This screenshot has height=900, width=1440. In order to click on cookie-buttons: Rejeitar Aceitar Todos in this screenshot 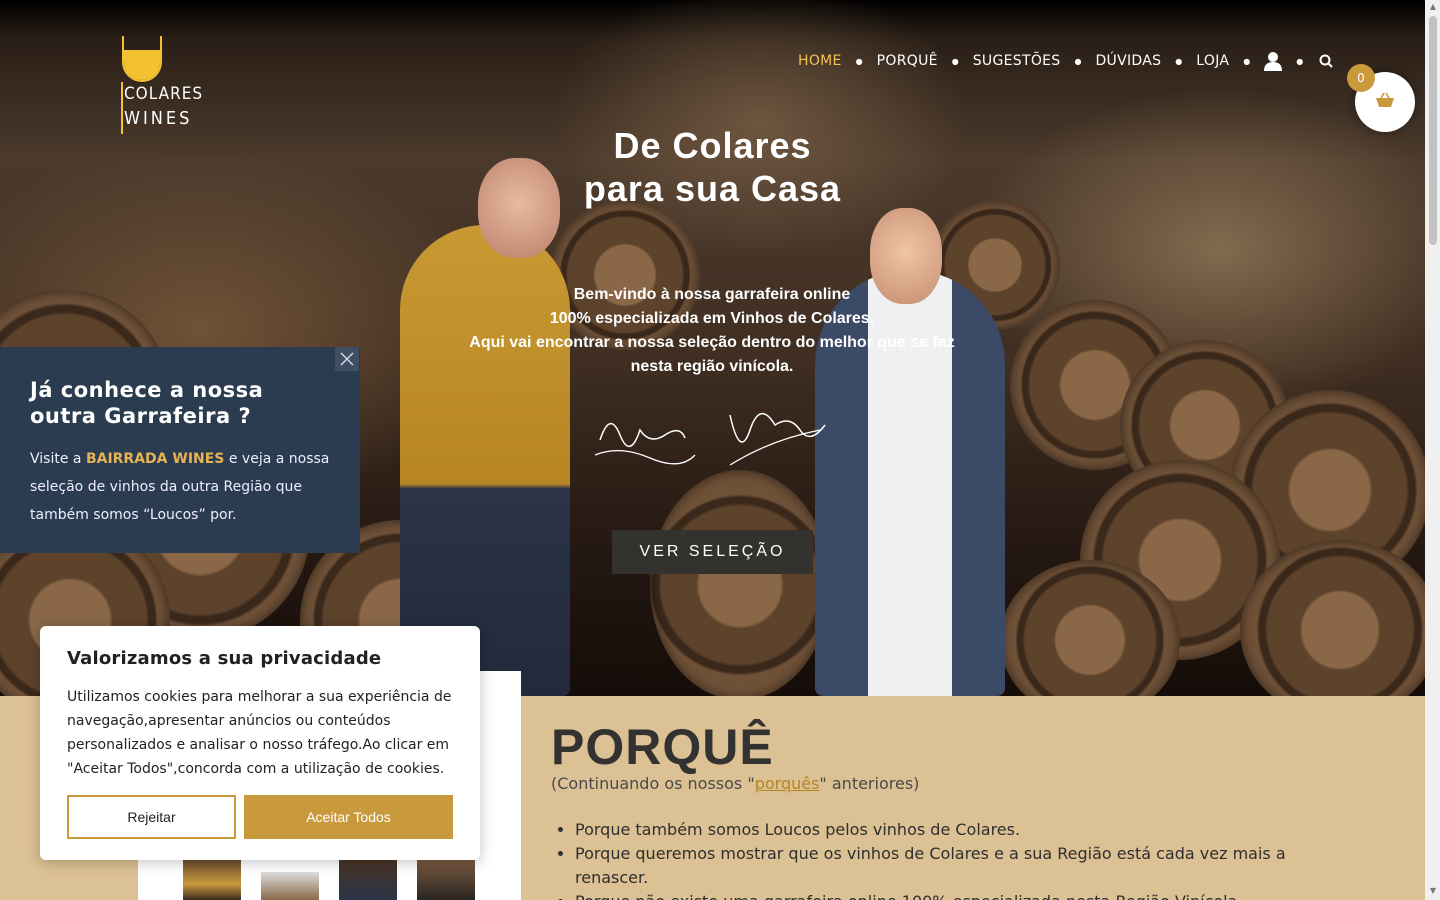, I will do `click(260, 817)`.